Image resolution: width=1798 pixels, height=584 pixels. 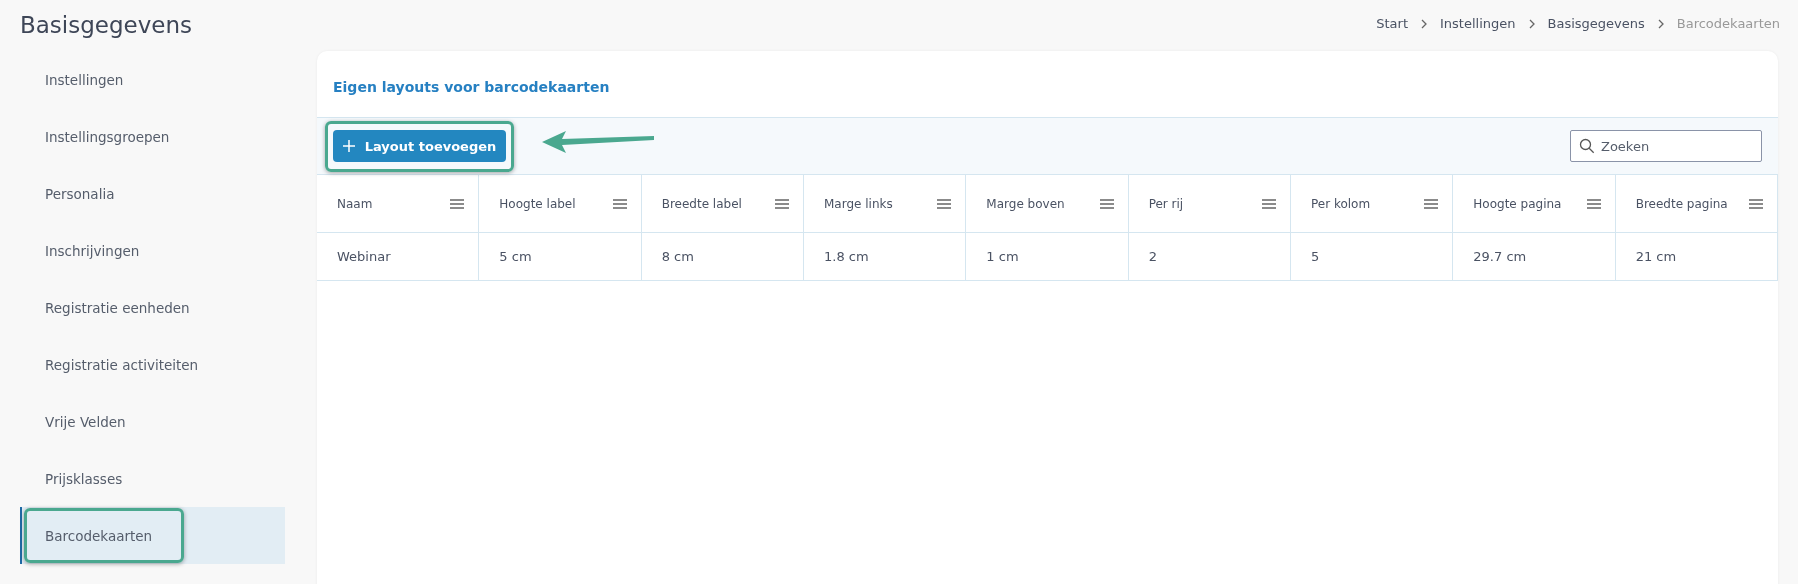 I want to click on table-cell: 21 cm, so click(x=1696, y=257).